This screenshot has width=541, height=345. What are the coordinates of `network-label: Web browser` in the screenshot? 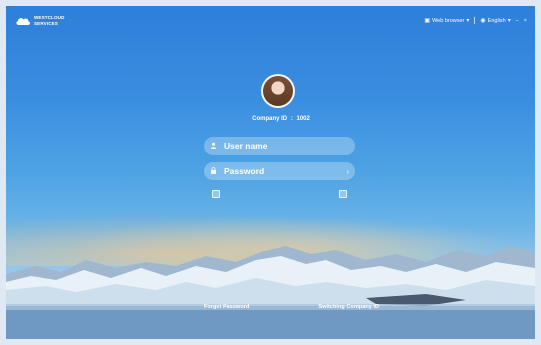 It's located at (448, 20).